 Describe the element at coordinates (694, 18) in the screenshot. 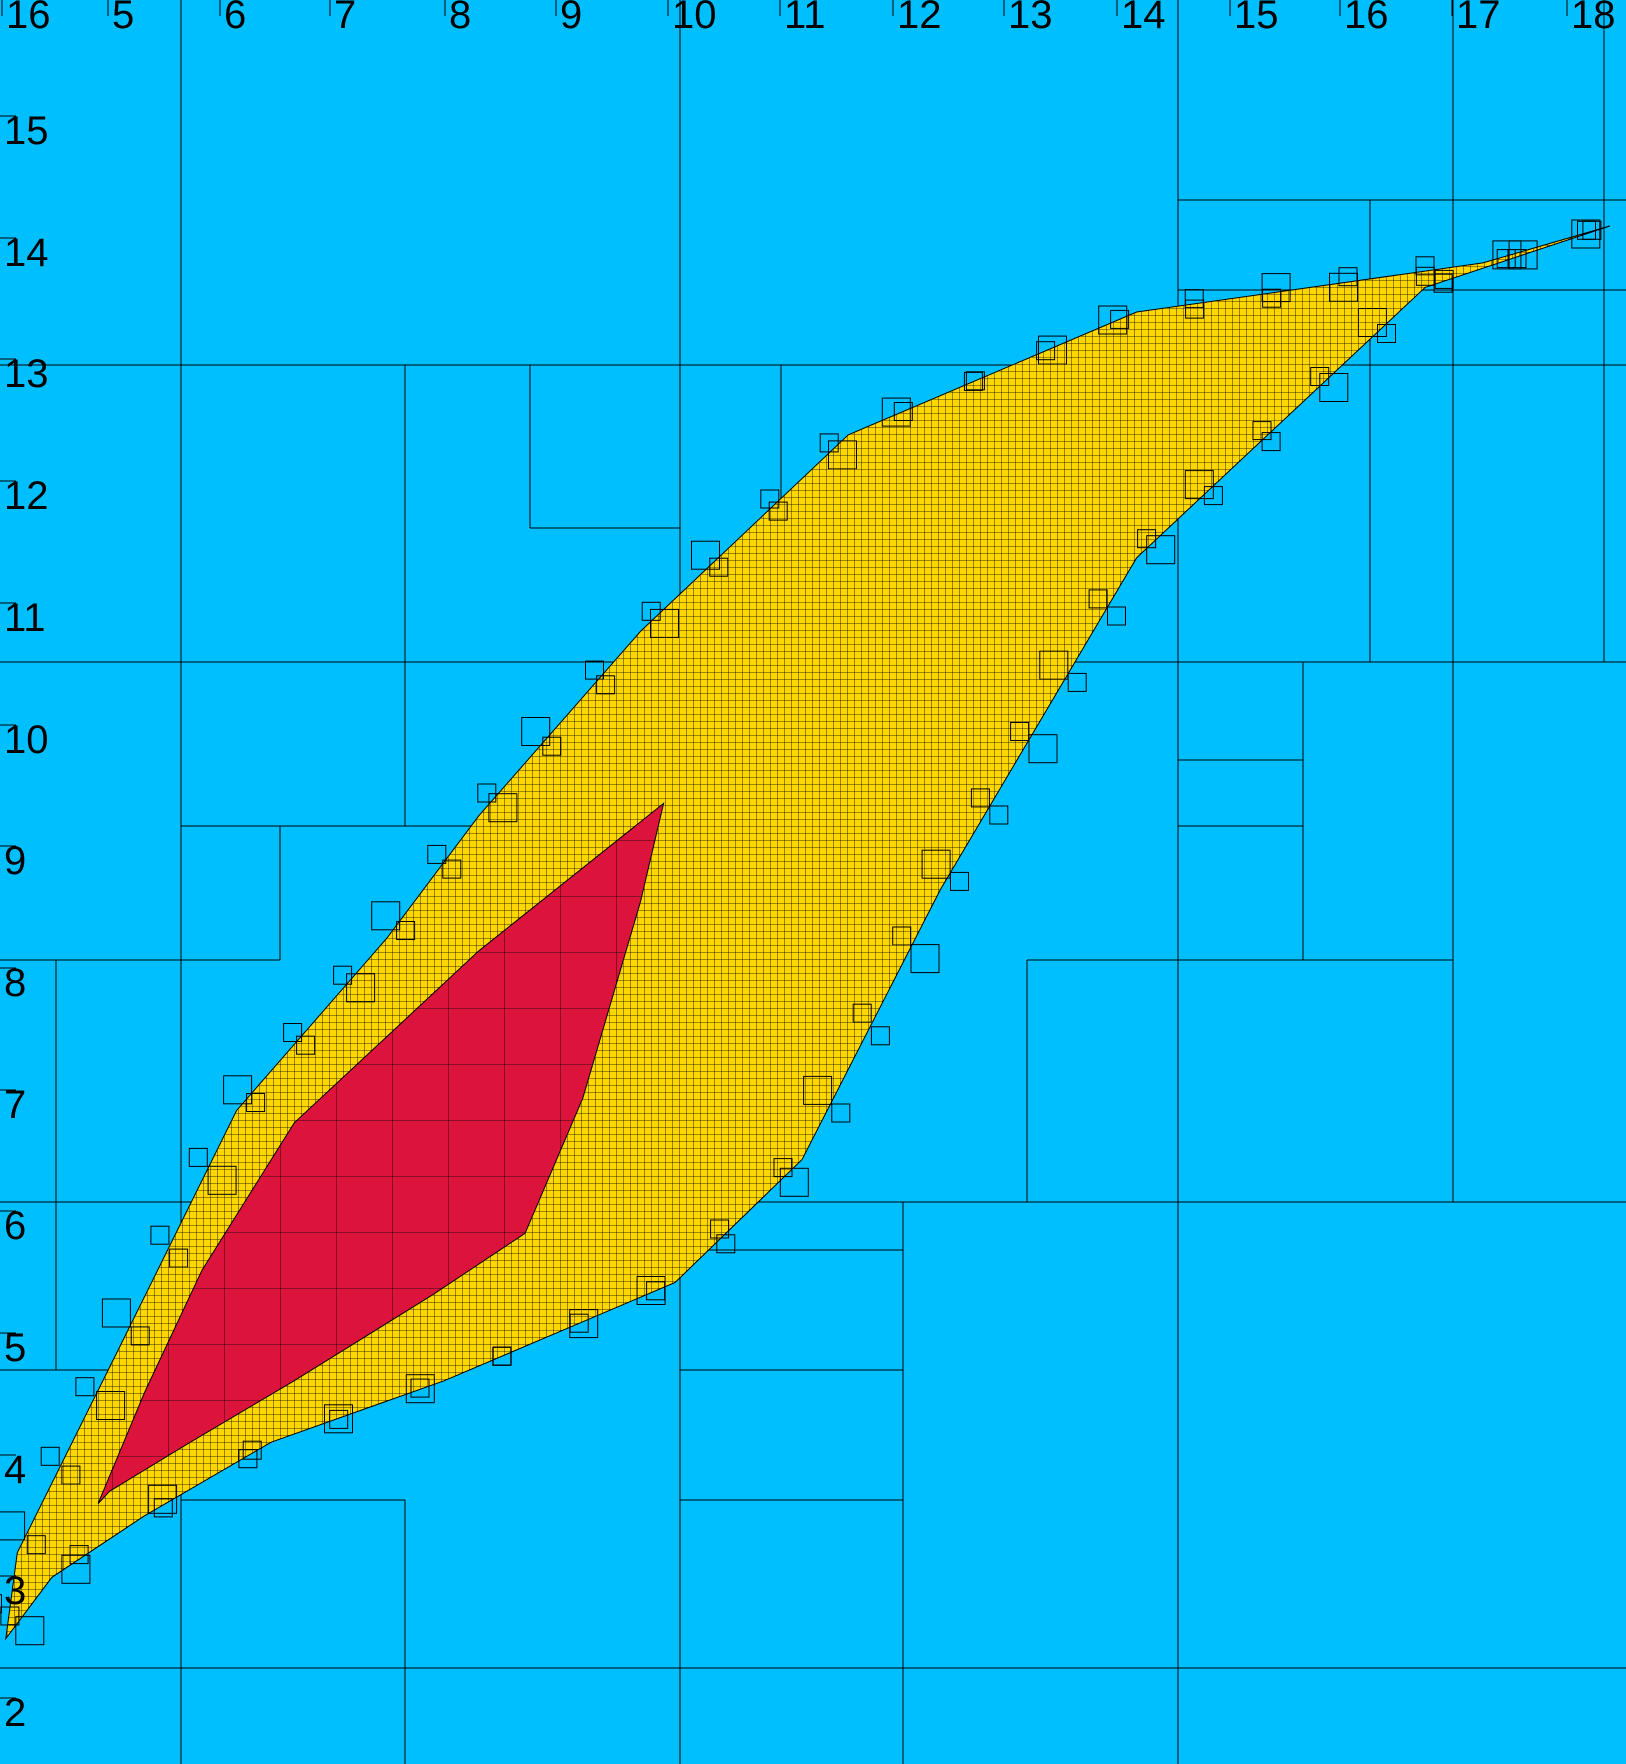

I see `x-tick-label: 10` at that location.